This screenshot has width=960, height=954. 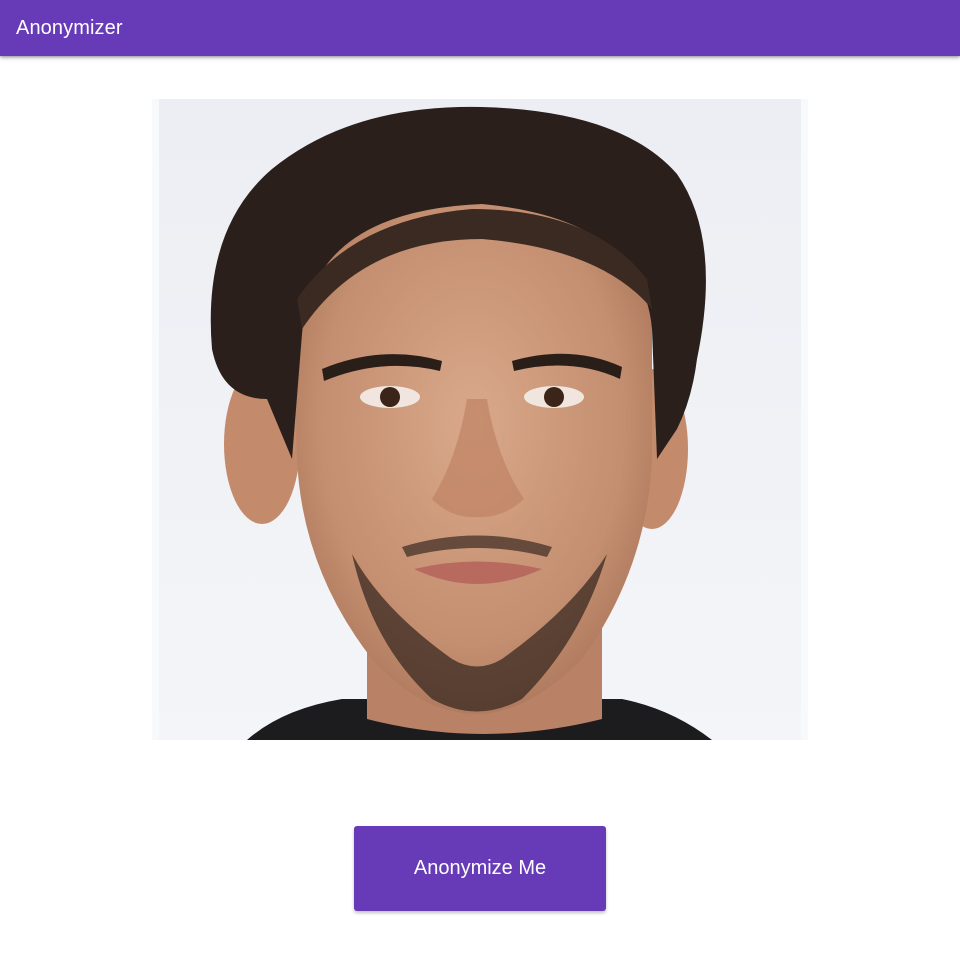 I want to click on app-title: Anonymizer, so click(x=69, y=27).